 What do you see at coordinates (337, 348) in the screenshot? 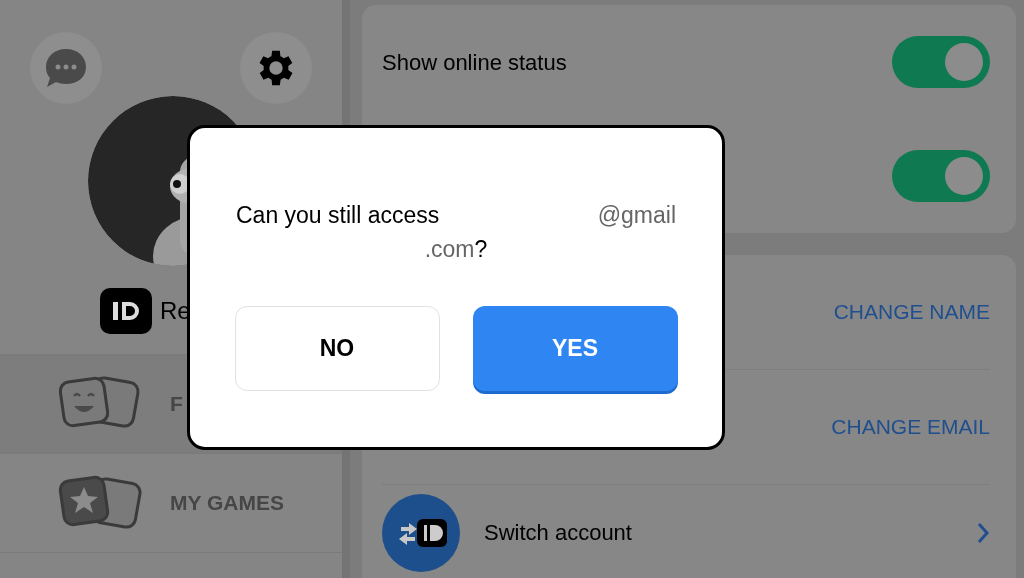
I see `no-button: NO` at bounding box center [337, 348].